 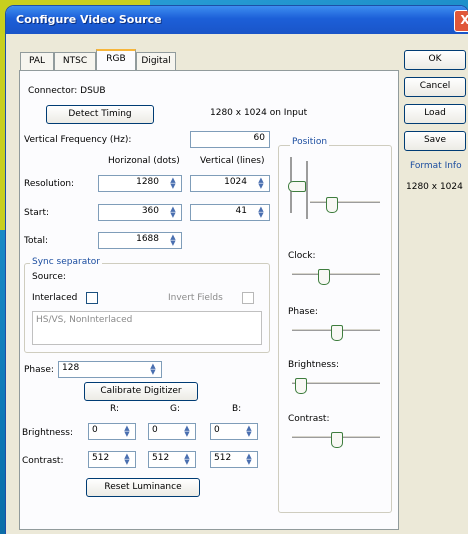 What do you see at coordinates (144, 161) in the screenshot?
I see `horizontal-column-header: Horizonal (dots)` at bounding box center [144, 161].